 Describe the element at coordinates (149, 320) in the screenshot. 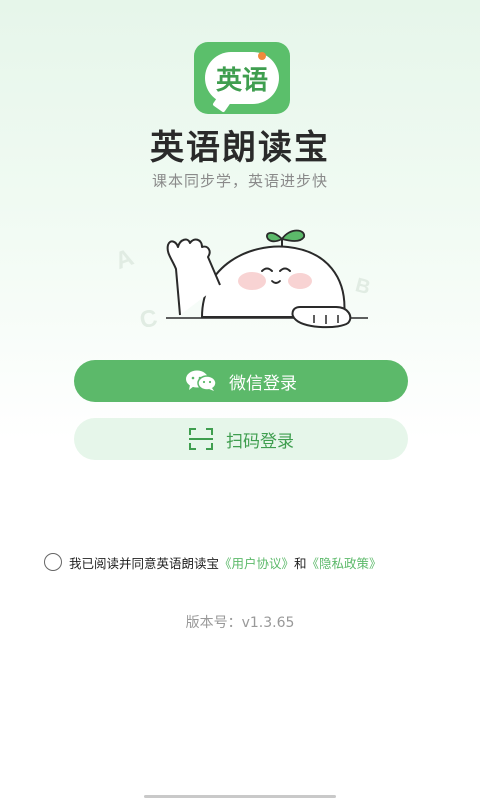

I see `letter-c: C` at that location.